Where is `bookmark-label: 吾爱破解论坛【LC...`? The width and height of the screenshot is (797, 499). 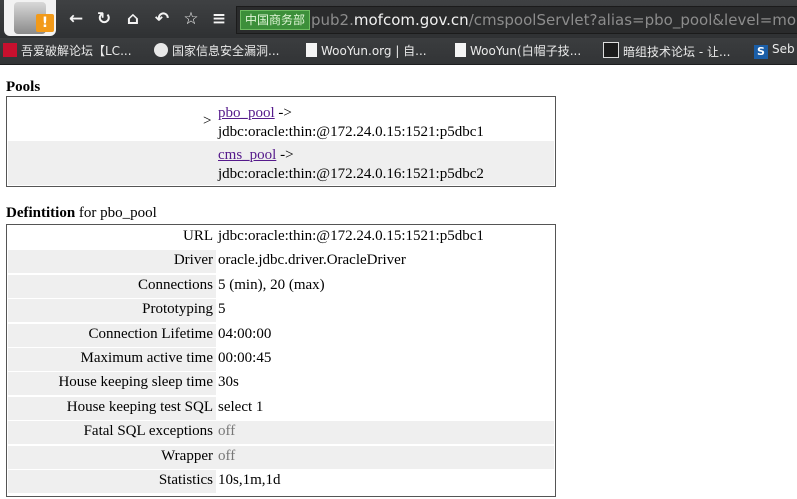
bookmark-label: 吾爱破解论坛【LC... is located at coordinates (76, 51).